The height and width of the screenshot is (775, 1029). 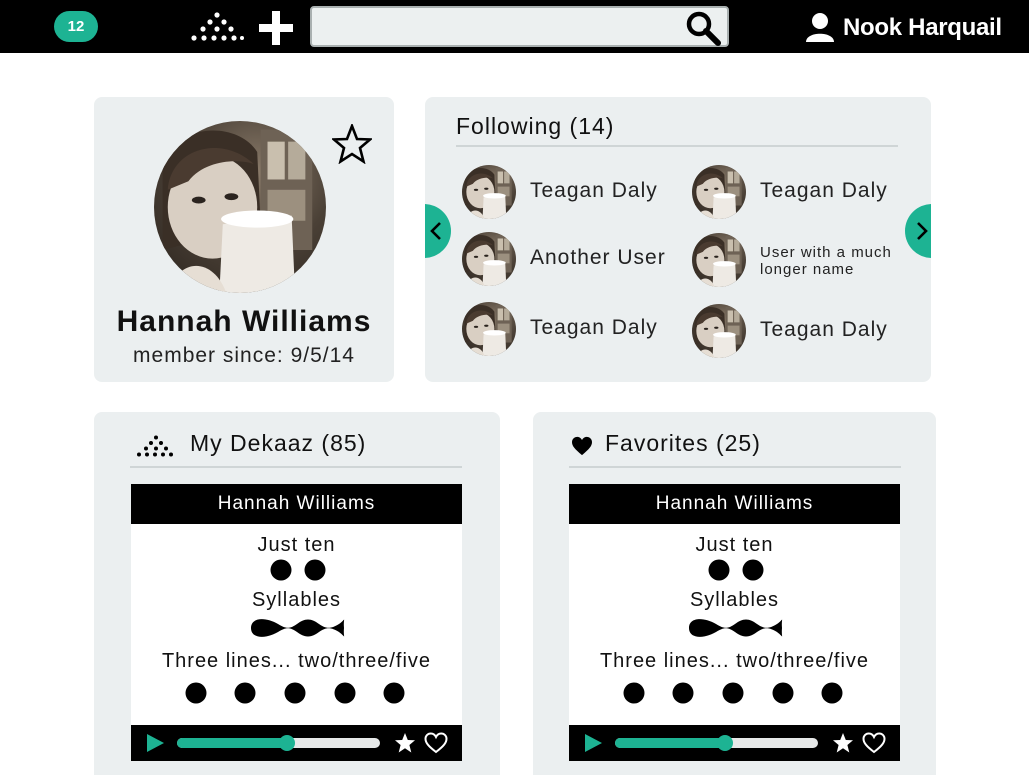 I want to click on user-name: User with a much longer name, so click(x=826, y=261).